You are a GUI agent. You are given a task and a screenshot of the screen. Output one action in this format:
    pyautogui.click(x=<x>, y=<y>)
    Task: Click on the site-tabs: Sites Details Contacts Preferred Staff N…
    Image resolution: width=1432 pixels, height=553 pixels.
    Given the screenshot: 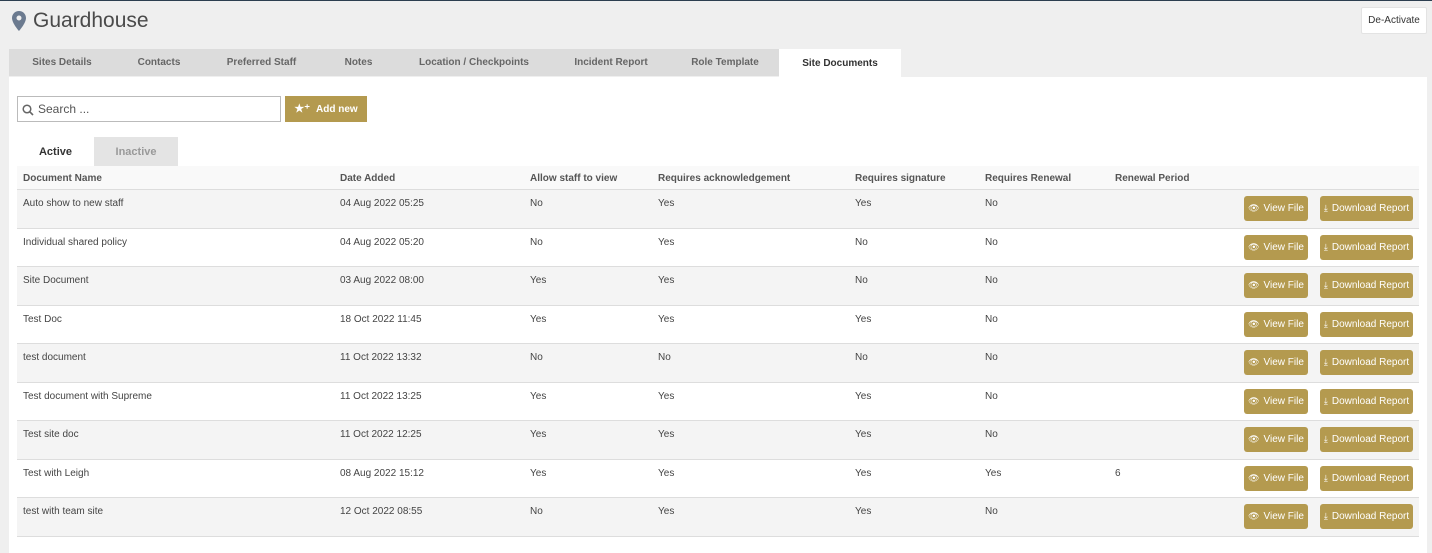 What is the action you would take?
    pyautogui.click(x=455, y=63)
    